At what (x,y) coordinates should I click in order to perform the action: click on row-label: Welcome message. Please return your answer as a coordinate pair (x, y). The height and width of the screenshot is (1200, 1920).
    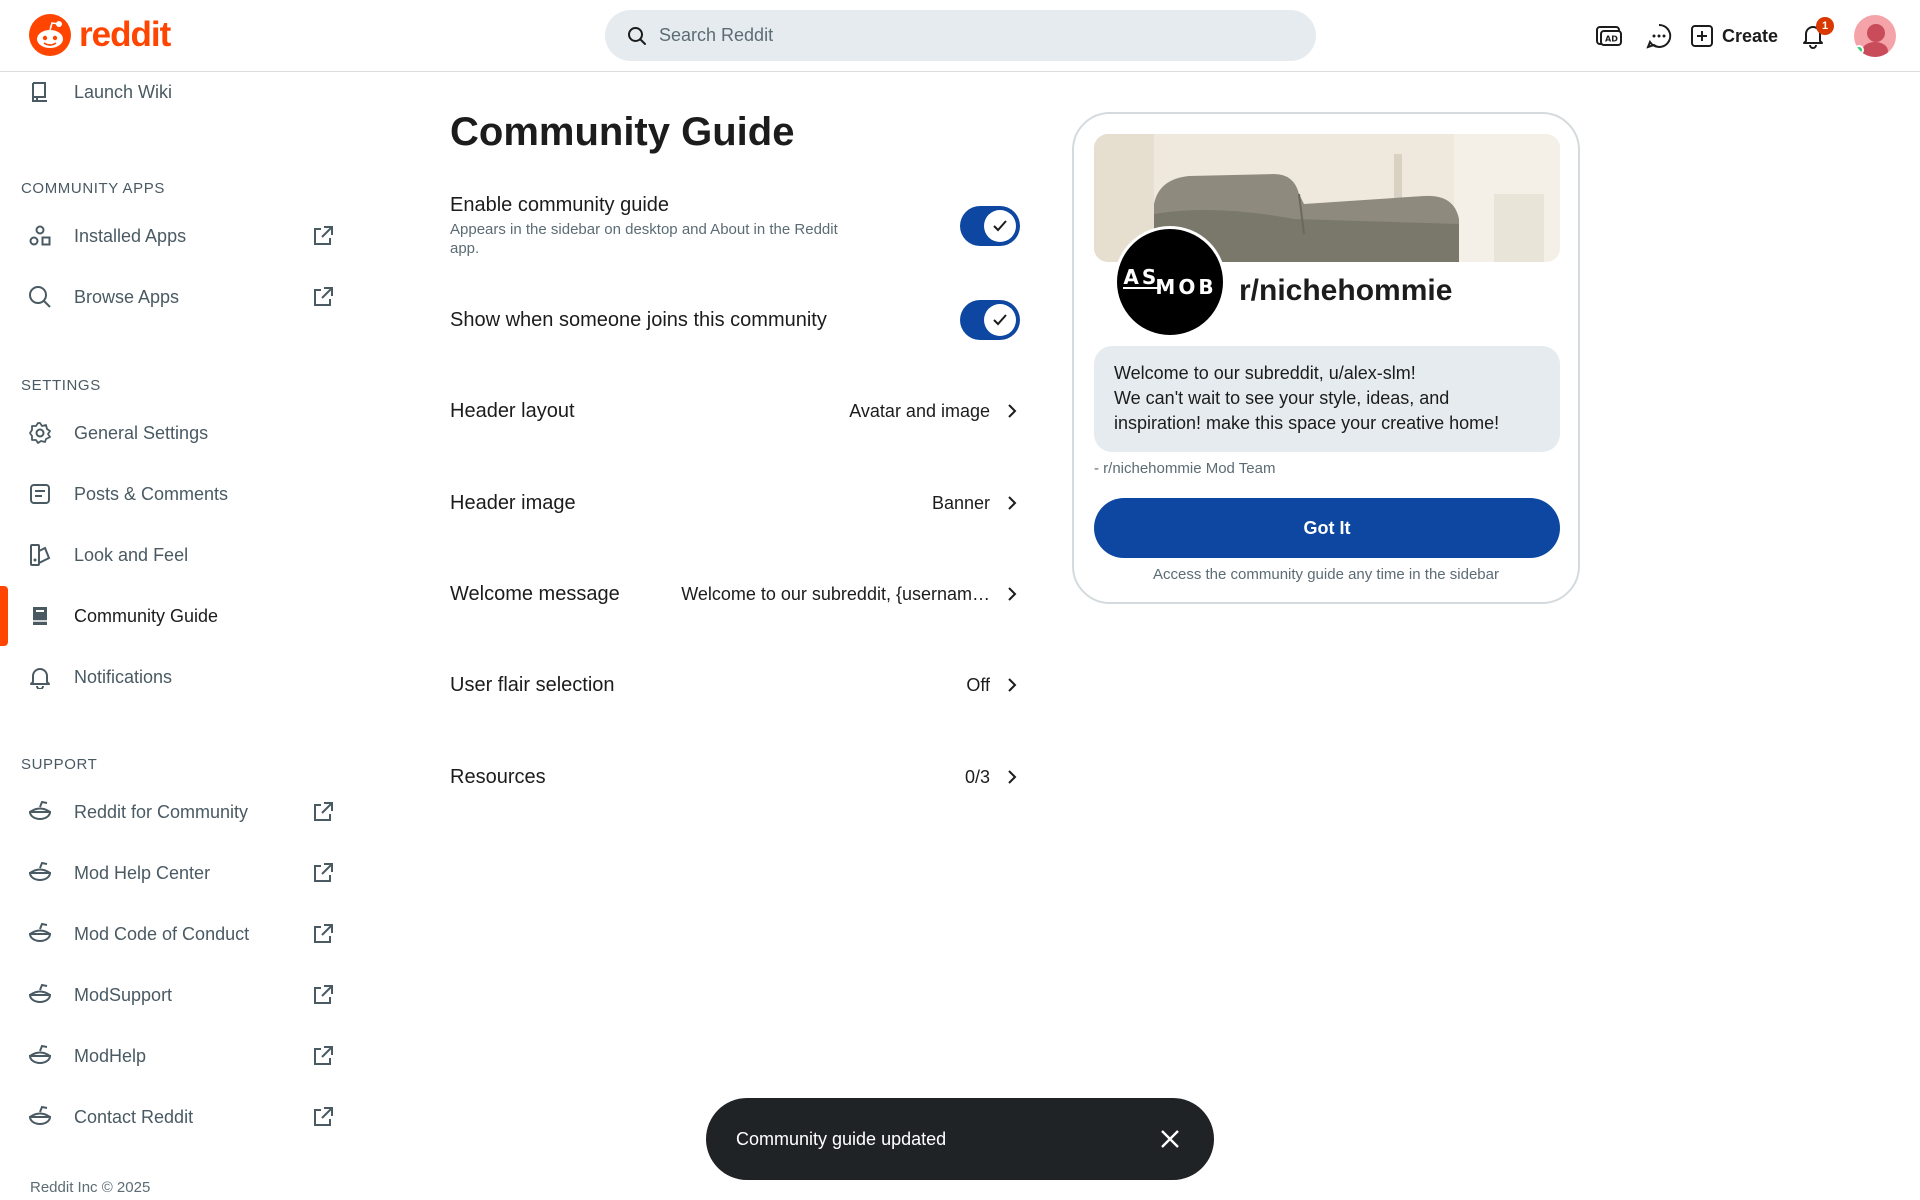
    Looking at the image, I should click on (535, 593).